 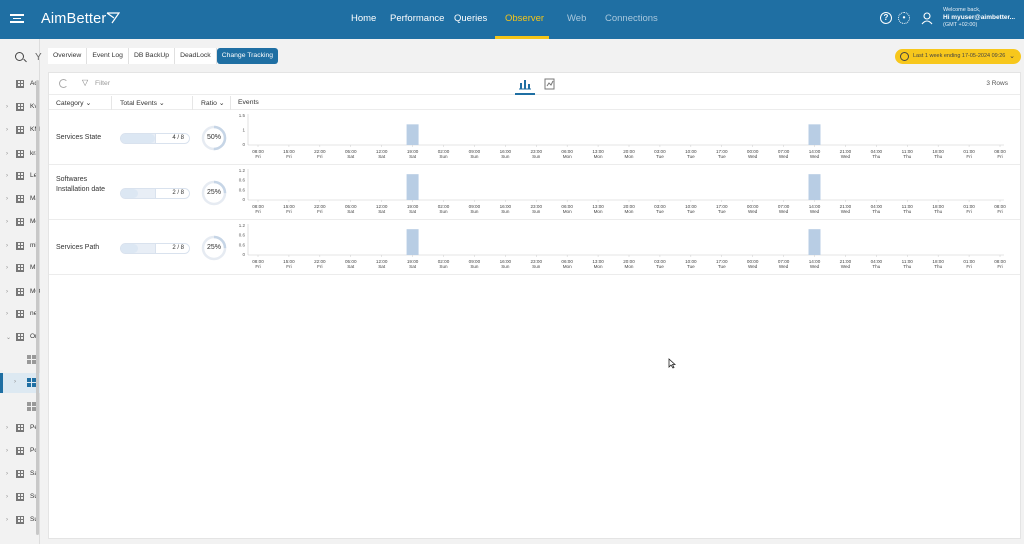 What do you see at coordinates (20, 315) in the screenshot?
I see `sidebar-item: › ne` at bounding box center [20, 315].